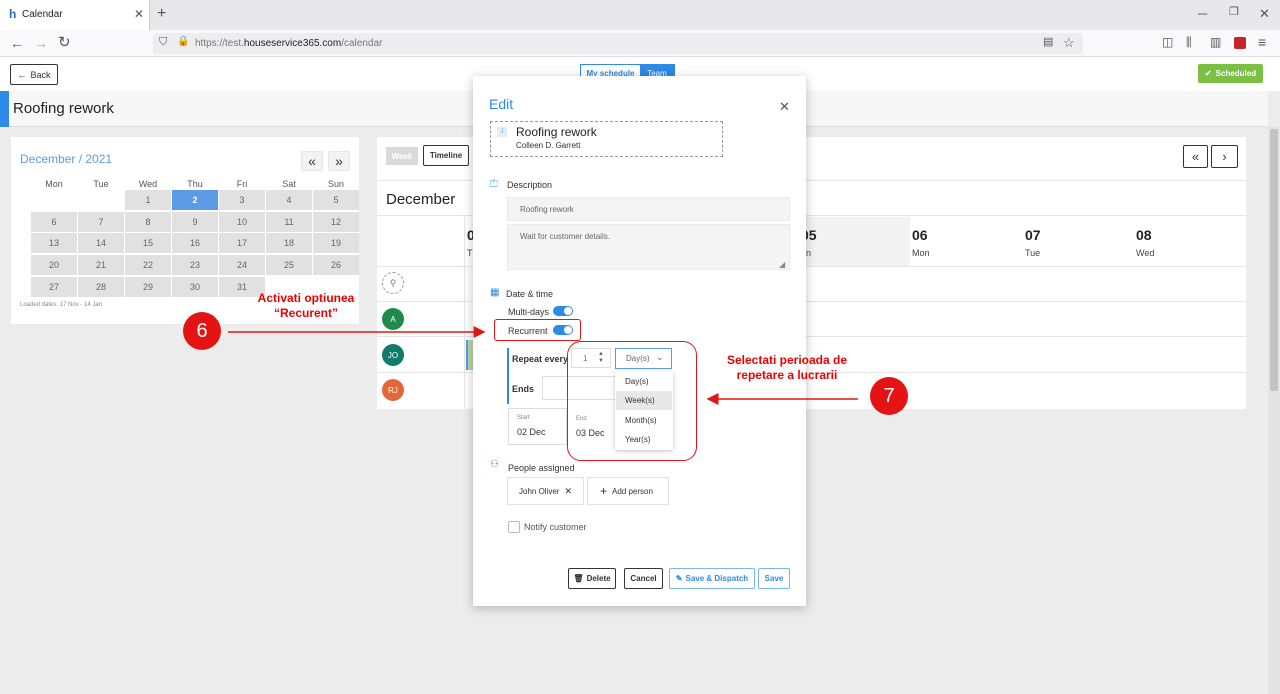 This screenshot has height=694, width=1280. What do you see at coordinates (543, 365) in the screenshot?
I see `annotation-arrows` at bounding box center [543, 365].